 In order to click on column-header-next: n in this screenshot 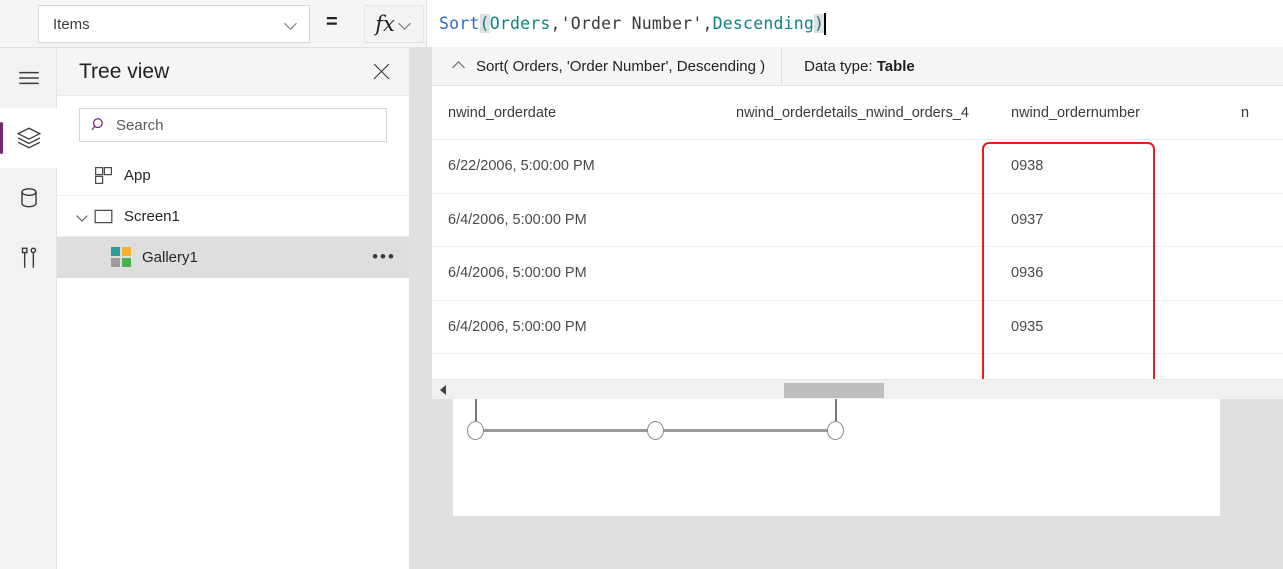, I will do `click(1254, 113)`.